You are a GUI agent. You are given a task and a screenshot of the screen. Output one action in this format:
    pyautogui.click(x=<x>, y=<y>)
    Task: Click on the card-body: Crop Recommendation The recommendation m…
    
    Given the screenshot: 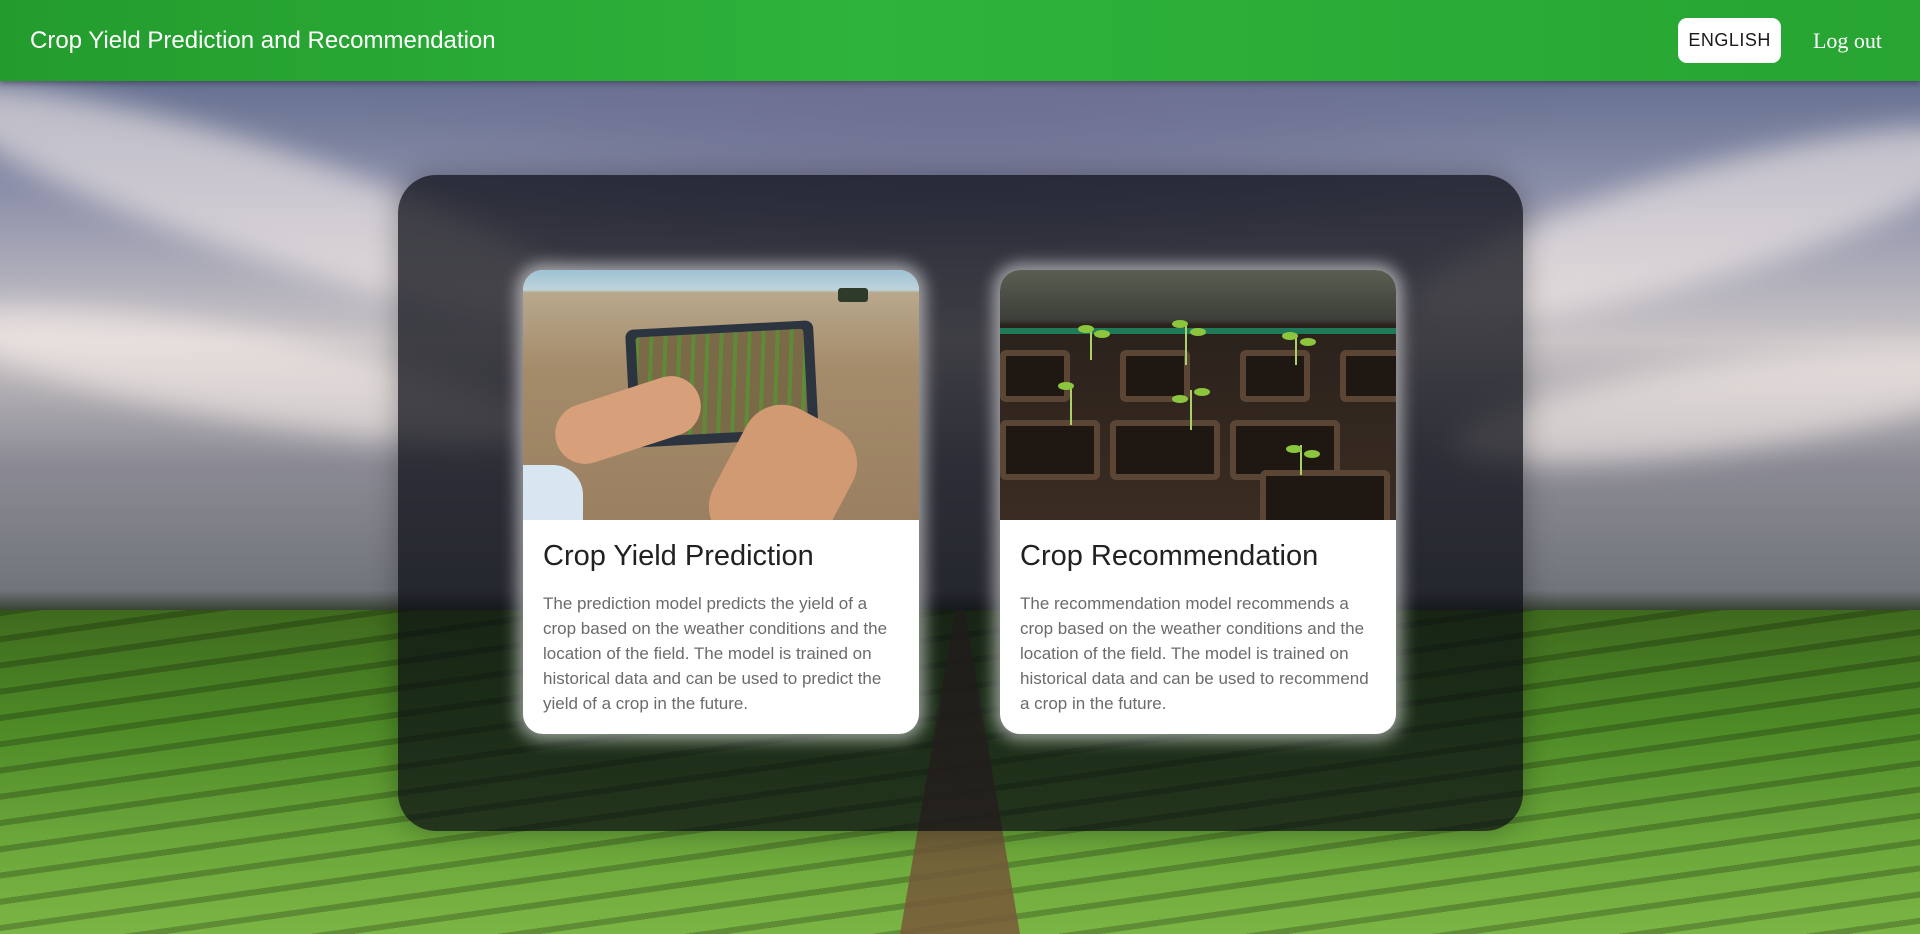 What is the action you would take?
    pyautogui.click(x=1198, y=618)
    